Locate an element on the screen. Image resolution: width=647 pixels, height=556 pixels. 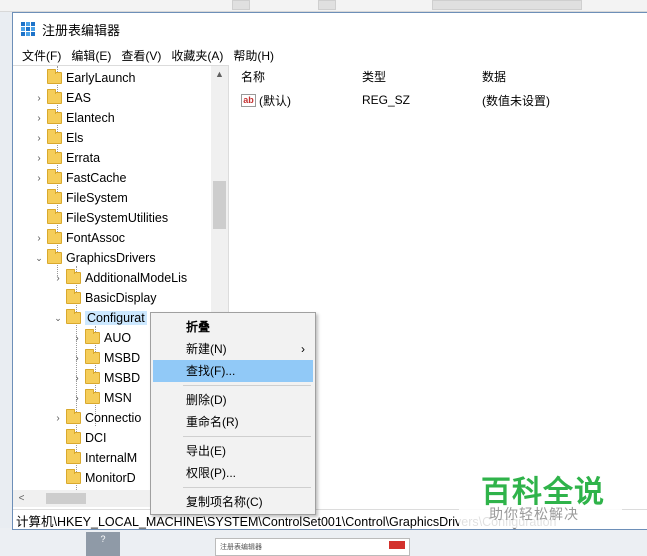
scroll-thumb is located at coordinates (219, 205).